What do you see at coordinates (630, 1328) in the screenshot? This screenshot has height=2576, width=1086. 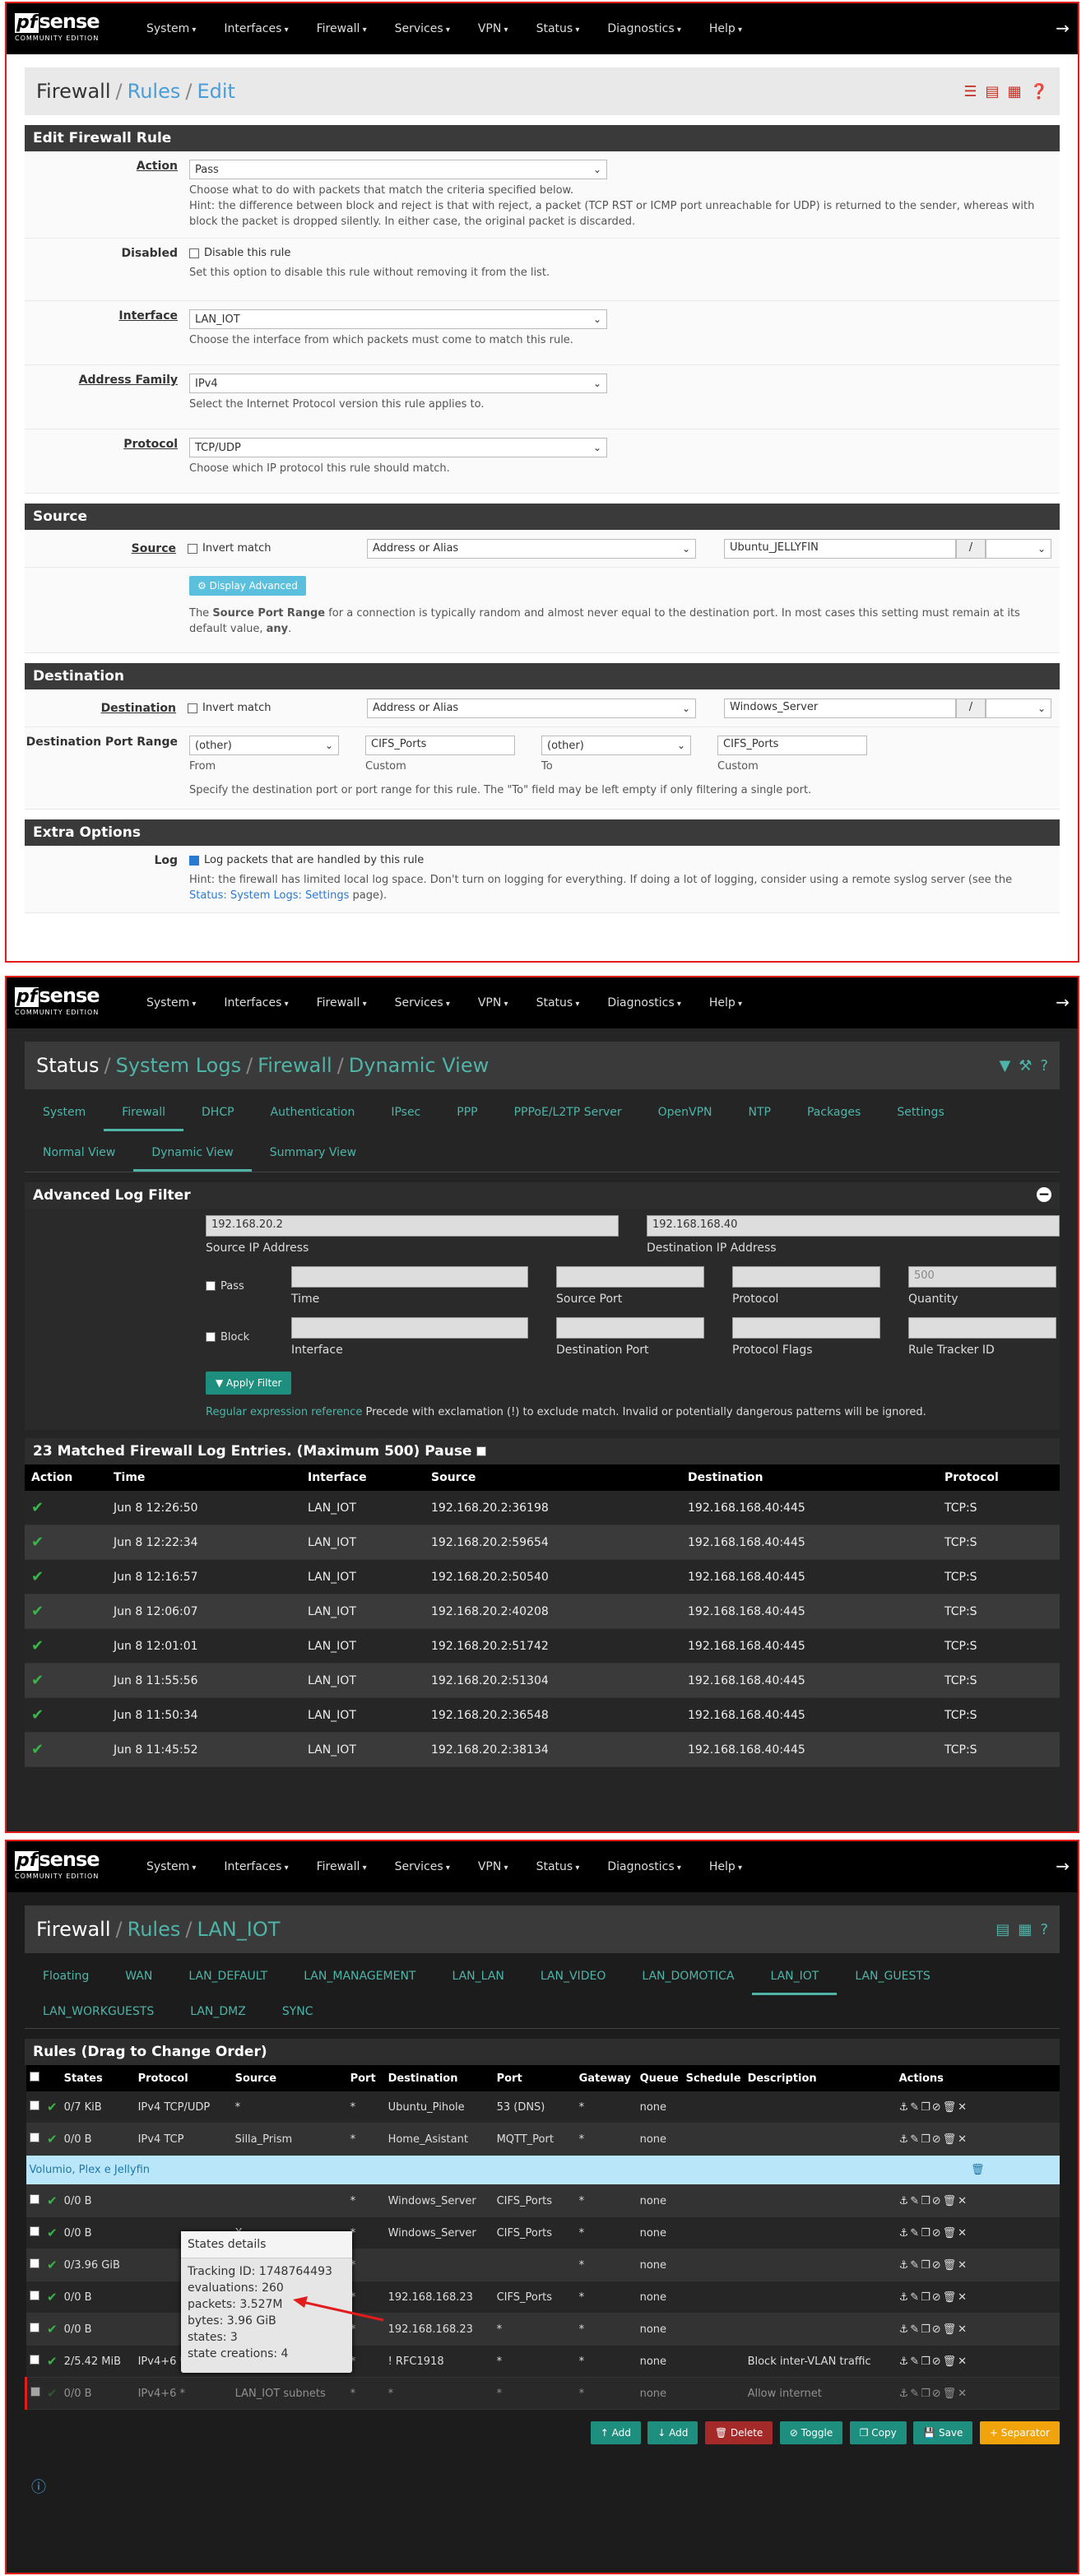 I see `dport-input` at bounding box center [630, 1328].